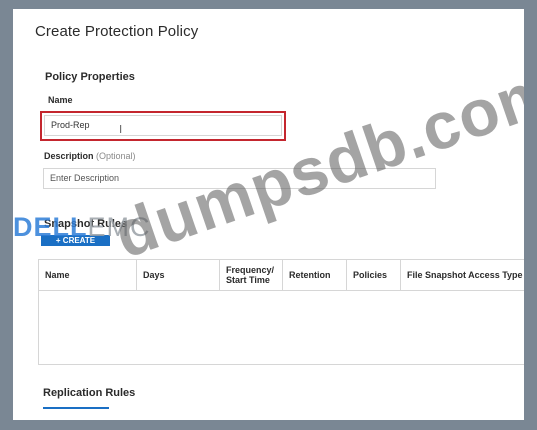 The image size is (537, 430). I want to click on name-label: Name, so click(60, 100).